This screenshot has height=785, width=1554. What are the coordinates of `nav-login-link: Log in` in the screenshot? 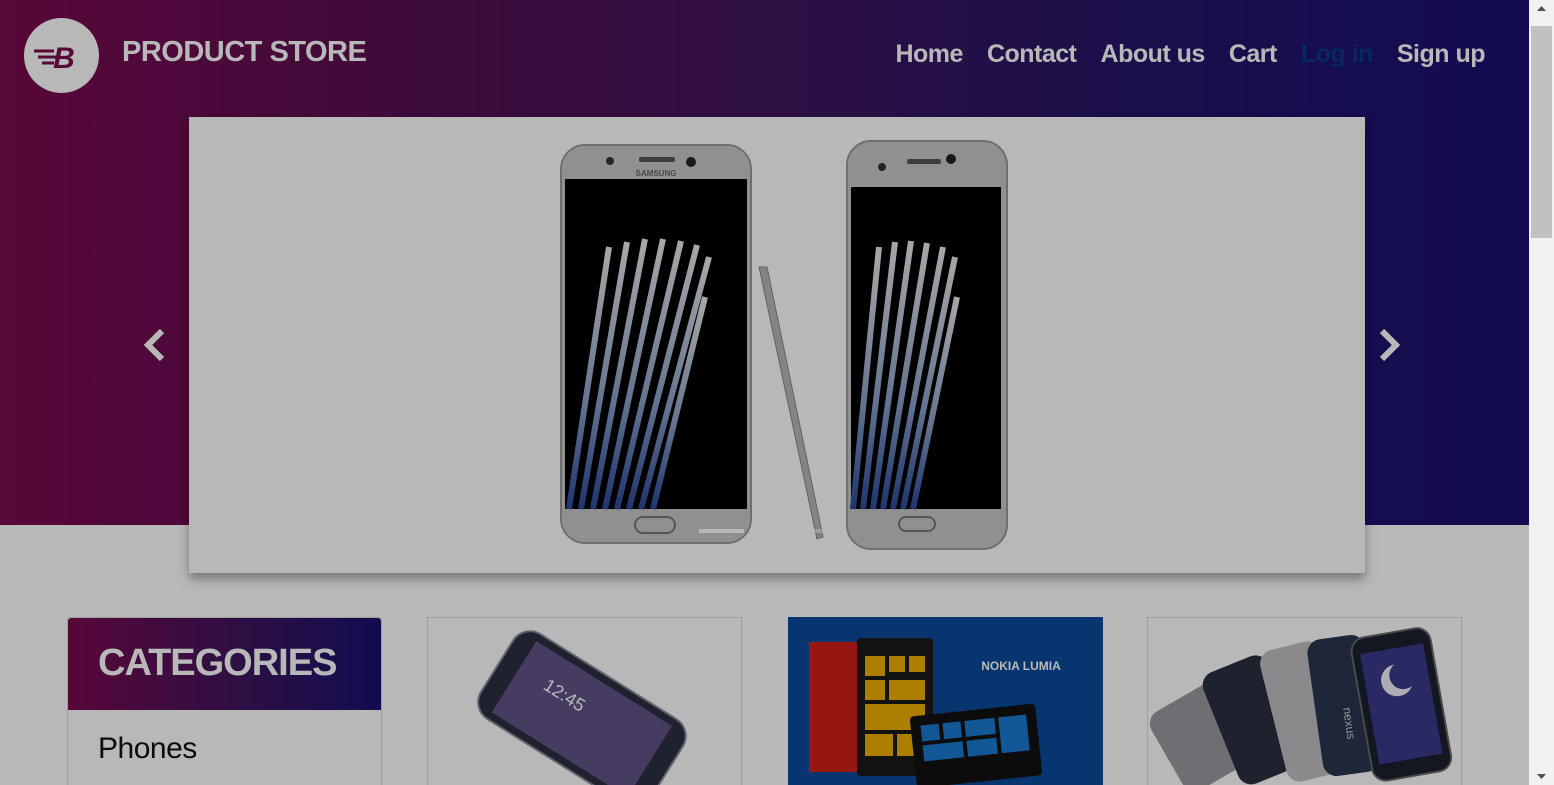 It's located at (1337, 54).